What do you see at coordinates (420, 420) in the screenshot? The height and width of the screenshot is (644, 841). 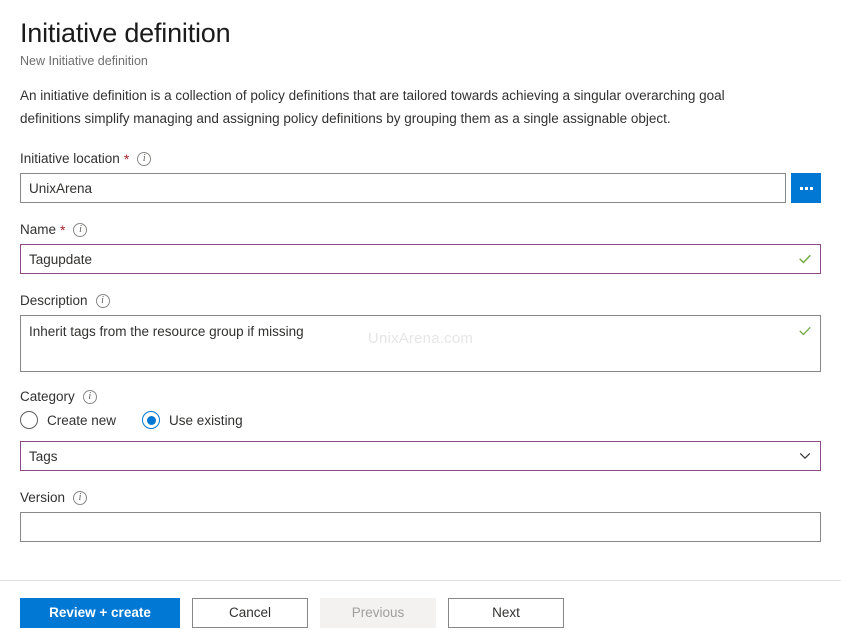 I see `category-radio-group: Create new Use existing` at bounding box center [420, 420].